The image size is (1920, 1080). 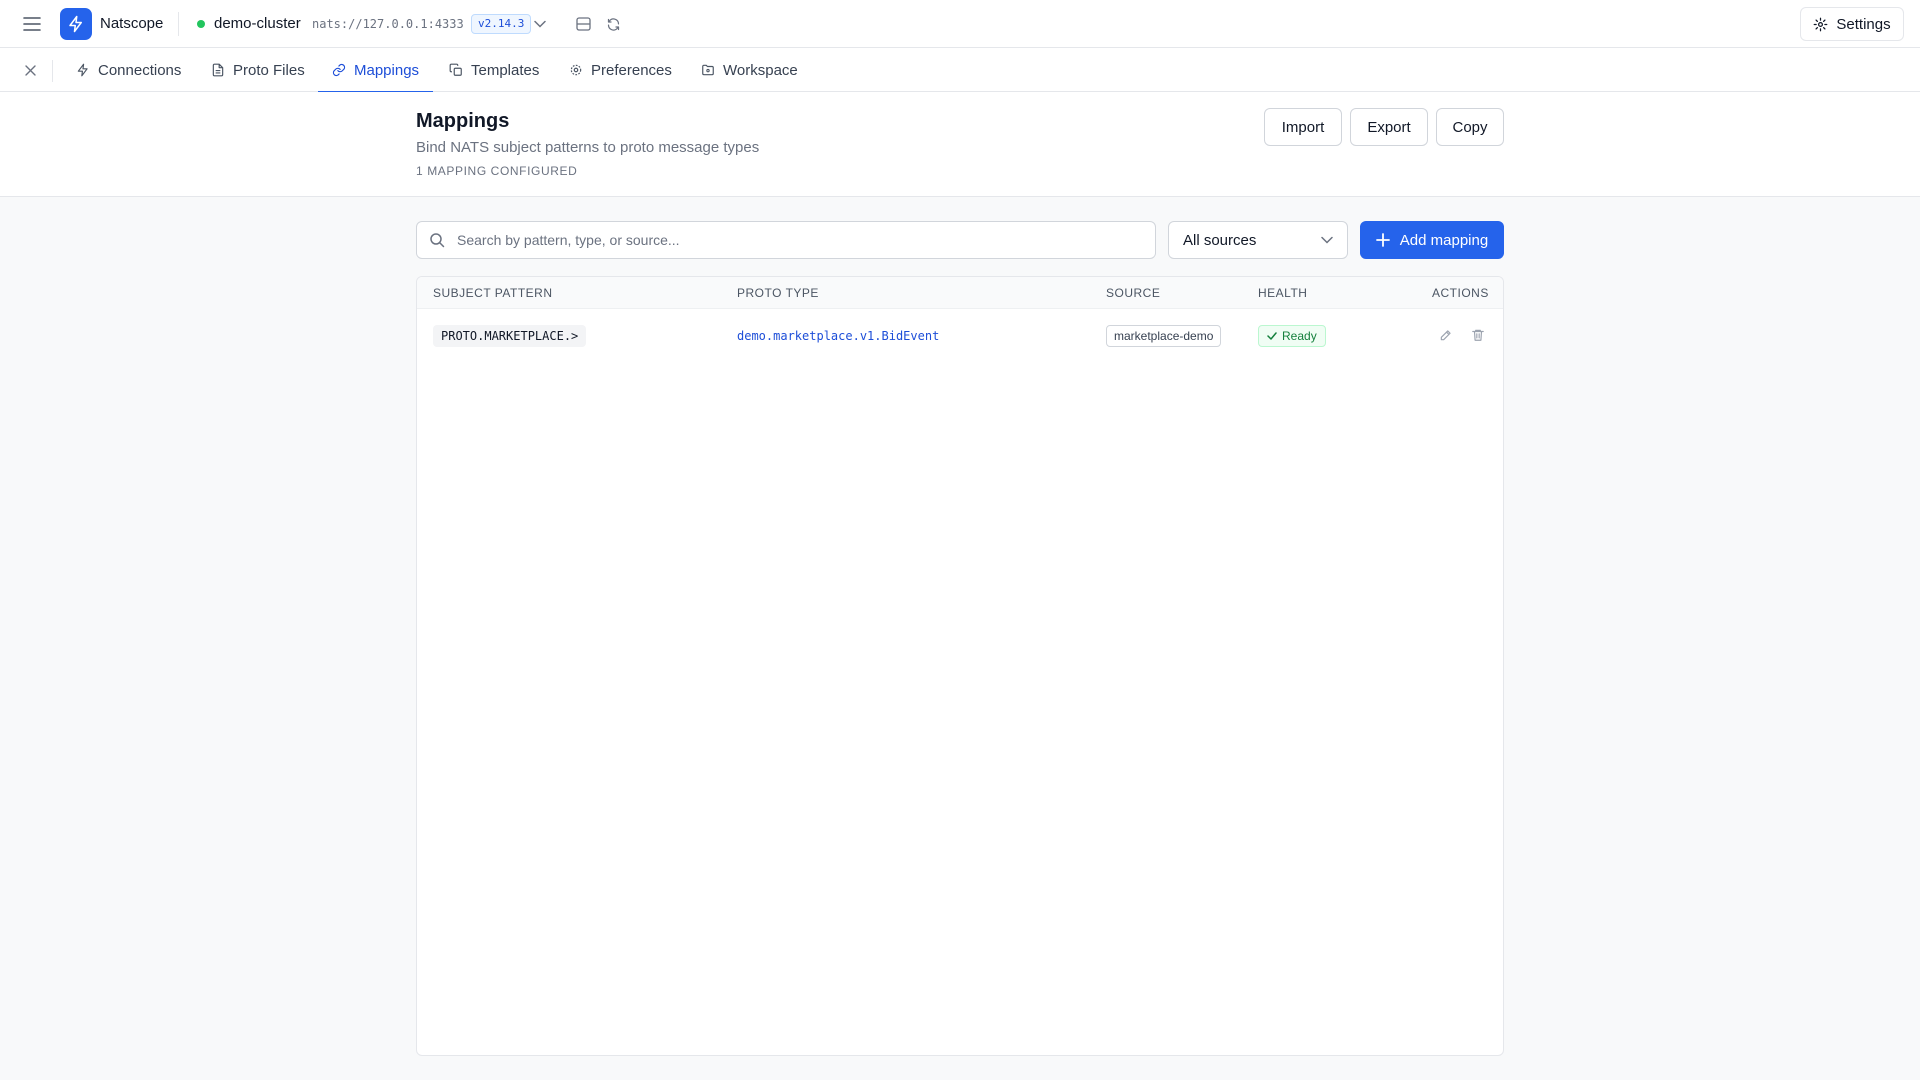 What do you see at coordinates (455, 69) in the screenshot?
I see `copy-icon` at bounding box center [455, 69].